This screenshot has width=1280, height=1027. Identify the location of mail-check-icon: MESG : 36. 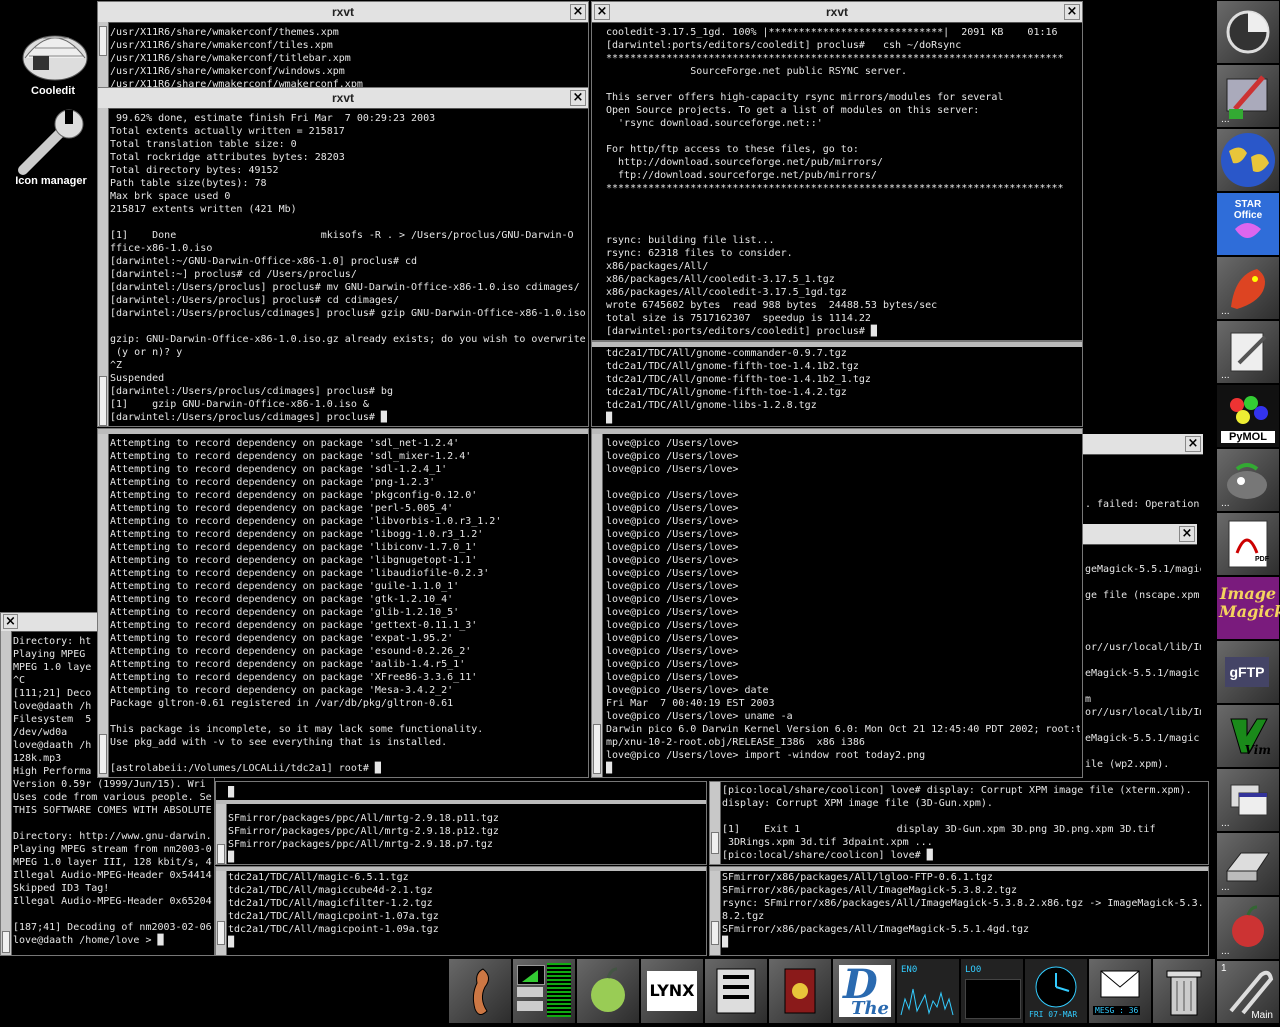
(1120, 991).